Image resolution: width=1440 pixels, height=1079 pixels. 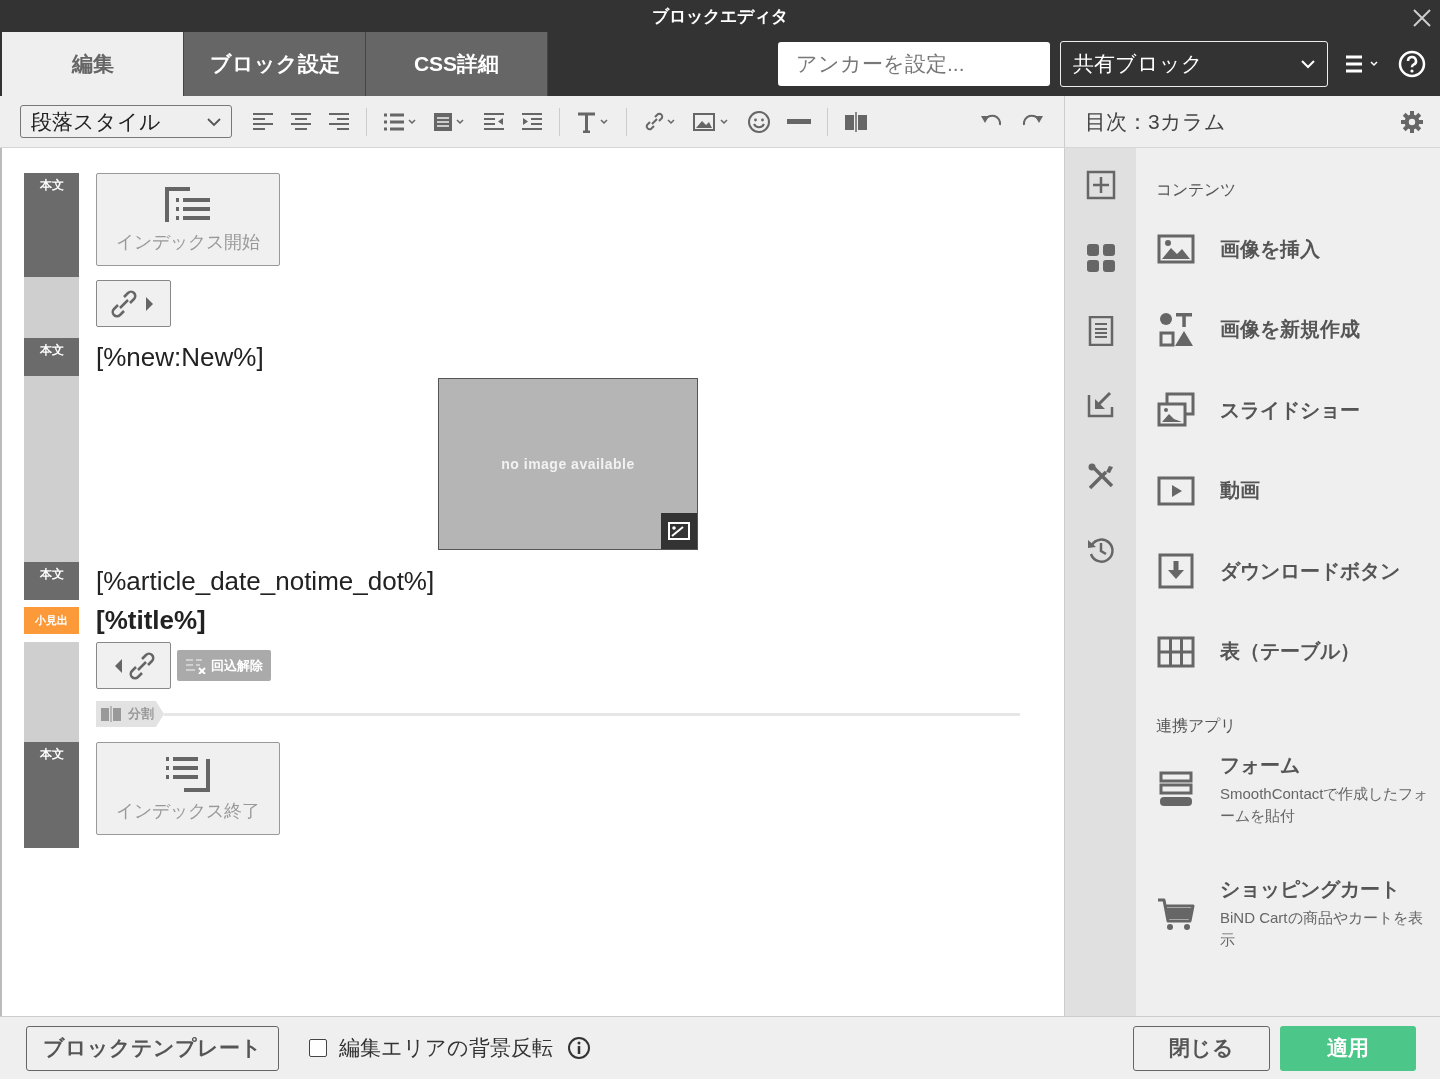 I want to click on section-heading: 連携アプリ, so click(x=1196, y=726).